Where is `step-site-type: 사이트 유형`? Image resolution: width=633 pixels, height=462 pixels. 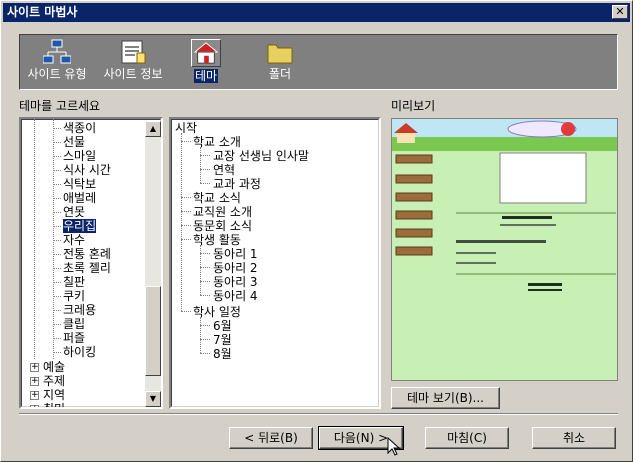
step-site-type: 사이트 유형 is located at coordinates (57, 63).